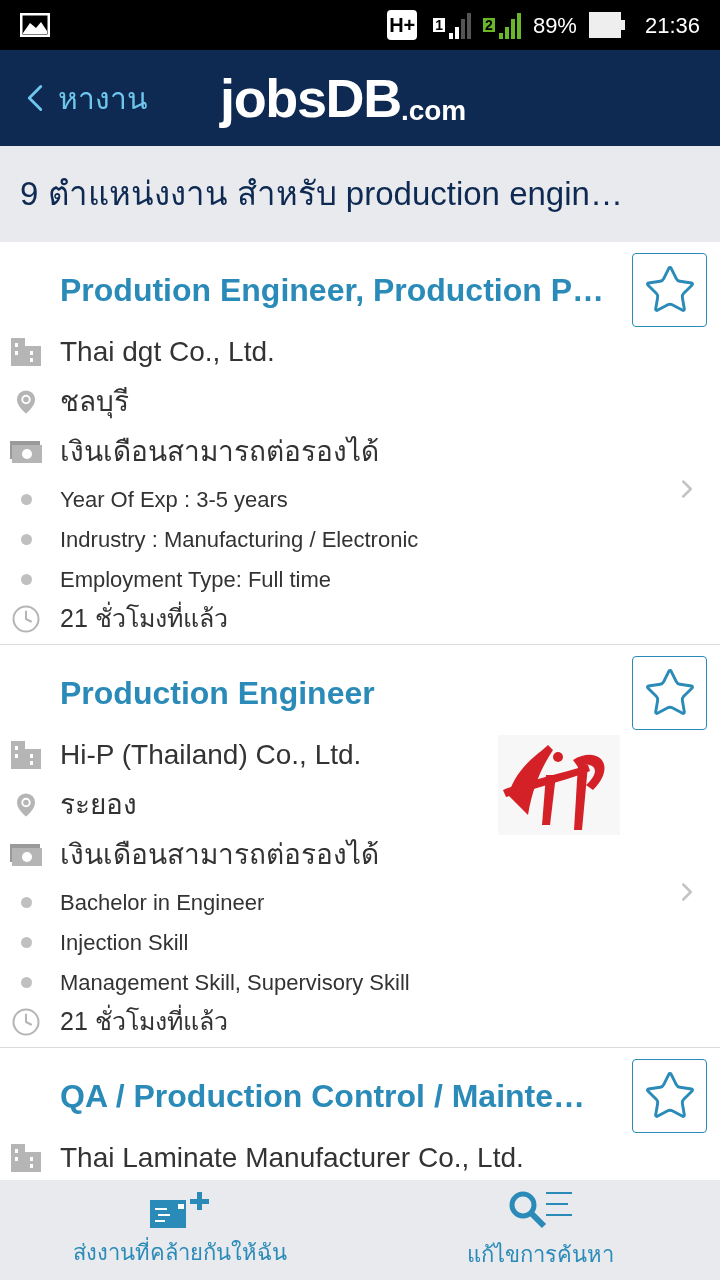 The height and width of the screenshot is (1280, 720). I want to click on battery-percent: 89%, so click(554, 25).